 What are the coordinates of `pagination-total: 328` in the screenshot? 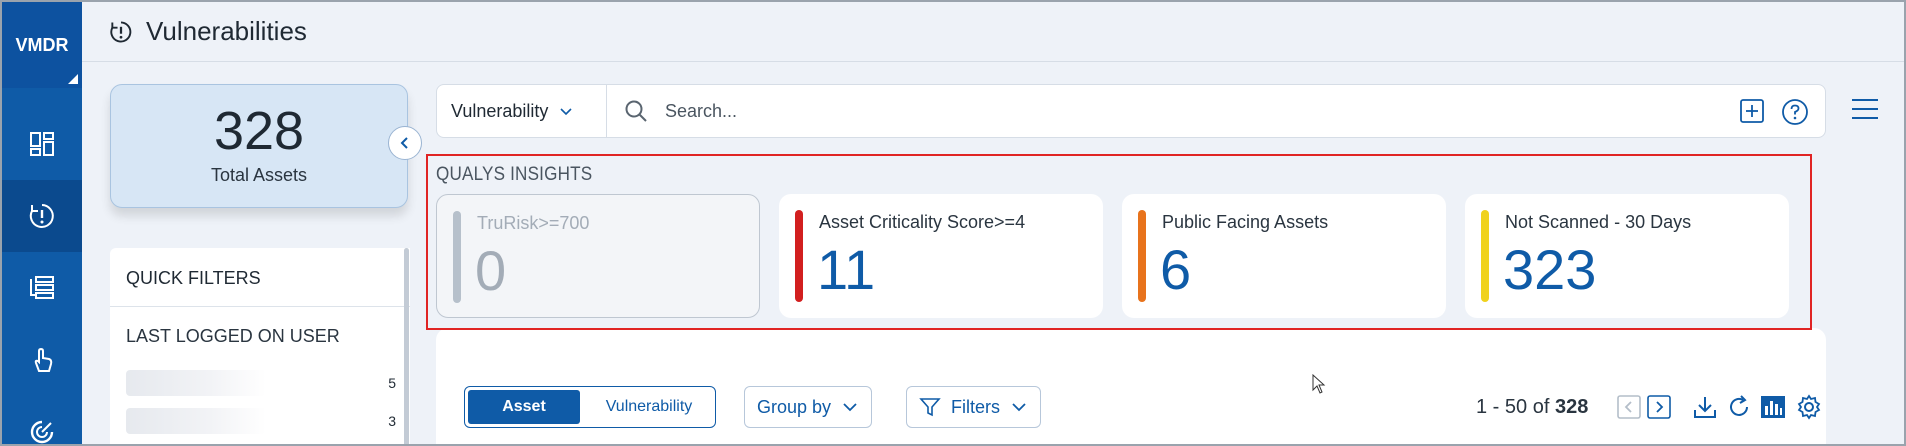 It's located at (1571, 407).